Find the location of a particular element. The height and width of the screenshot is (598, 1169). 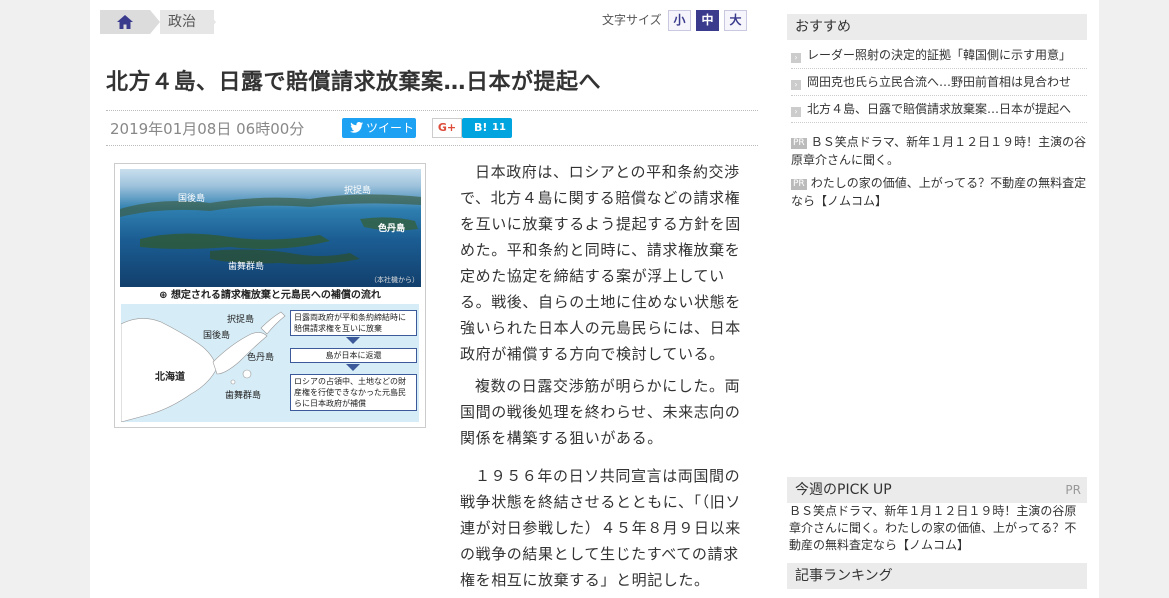

aerial-photo: 国後島 択捉島 色丹島 歯舞群島 （本社機から） is located at coordinates (270, 228).